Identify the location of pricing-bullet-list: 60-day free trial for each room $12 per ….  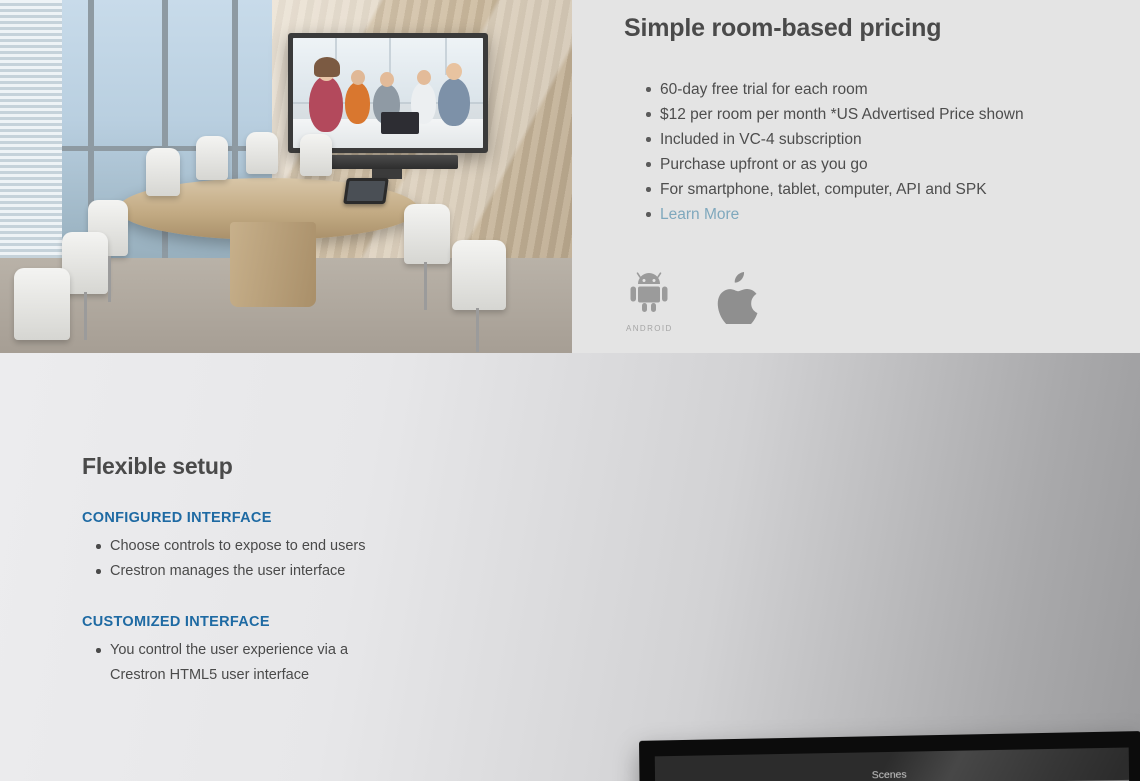
(844, 152).